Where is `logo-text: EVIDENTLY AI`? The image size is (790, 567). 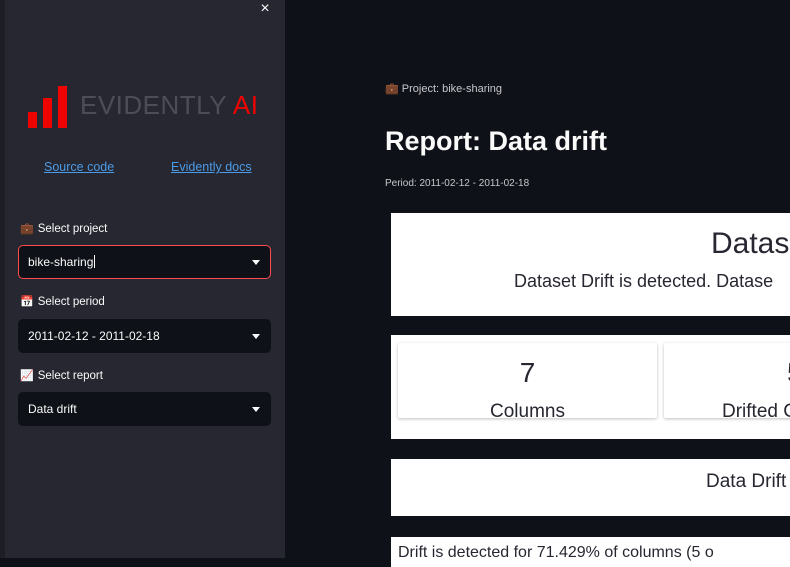 logo-text: EVIDENTLY AI is located at coordinates (169, 105).